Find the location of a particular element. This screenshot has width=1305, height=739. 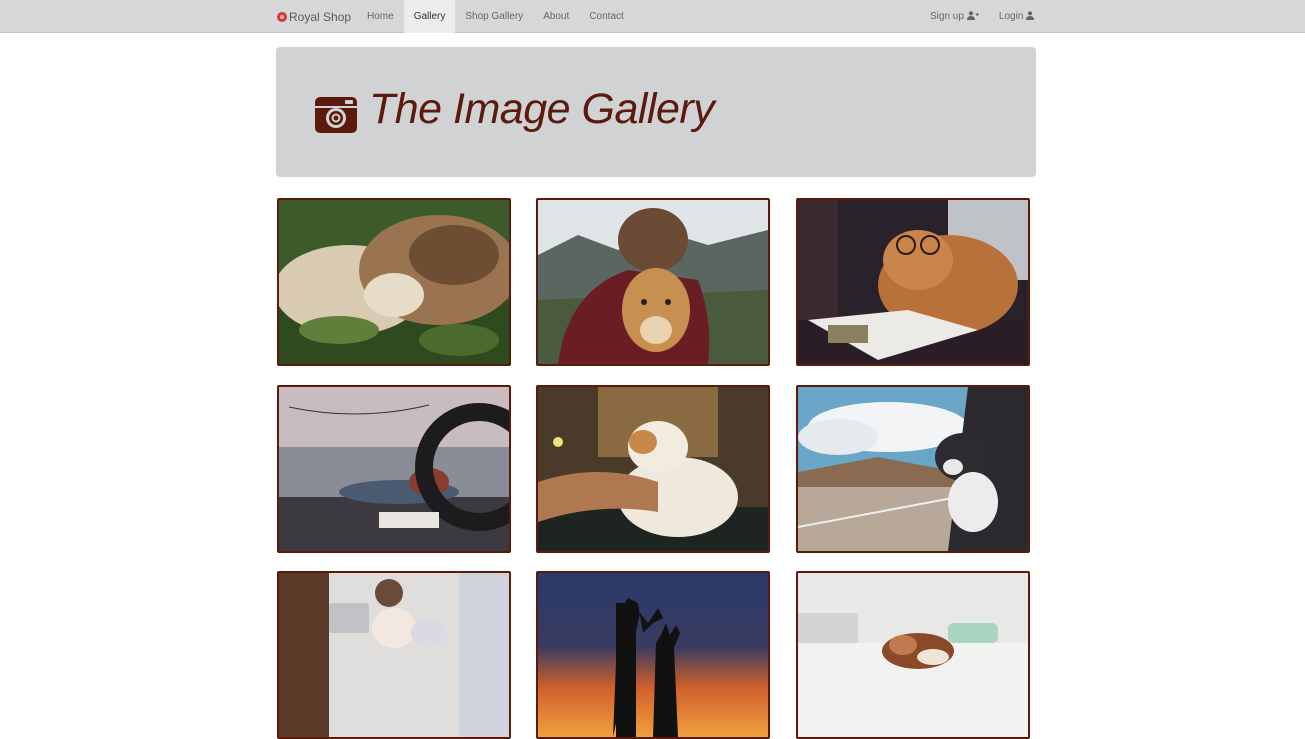

gallery-header: The Image Gallery is located at coordinates (656, 112).